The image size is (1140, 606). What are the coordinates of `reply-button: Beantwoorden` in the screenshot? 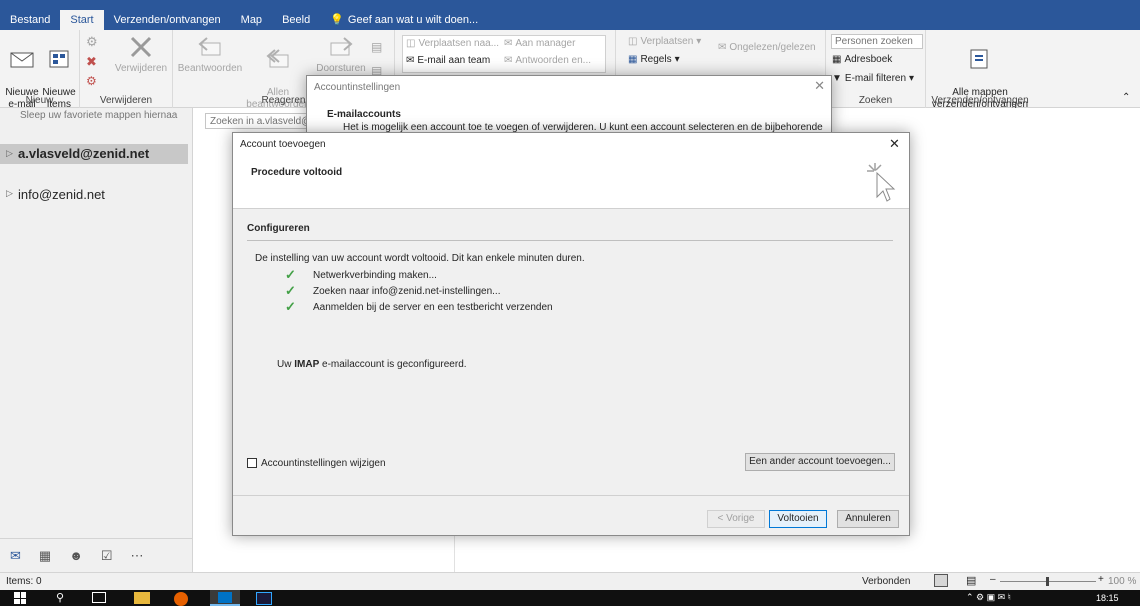 It's located at (210, 54).